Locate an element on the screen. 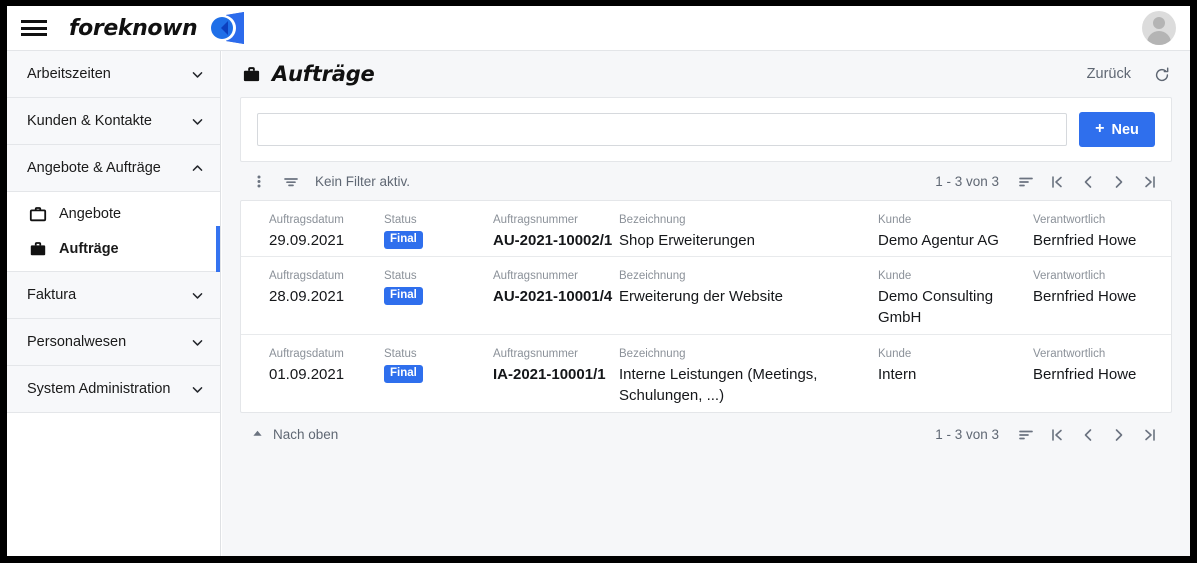 The image size is (1197, 563). pagination-range: 1 - 3 von 3 is located at coordinates (967, 434).